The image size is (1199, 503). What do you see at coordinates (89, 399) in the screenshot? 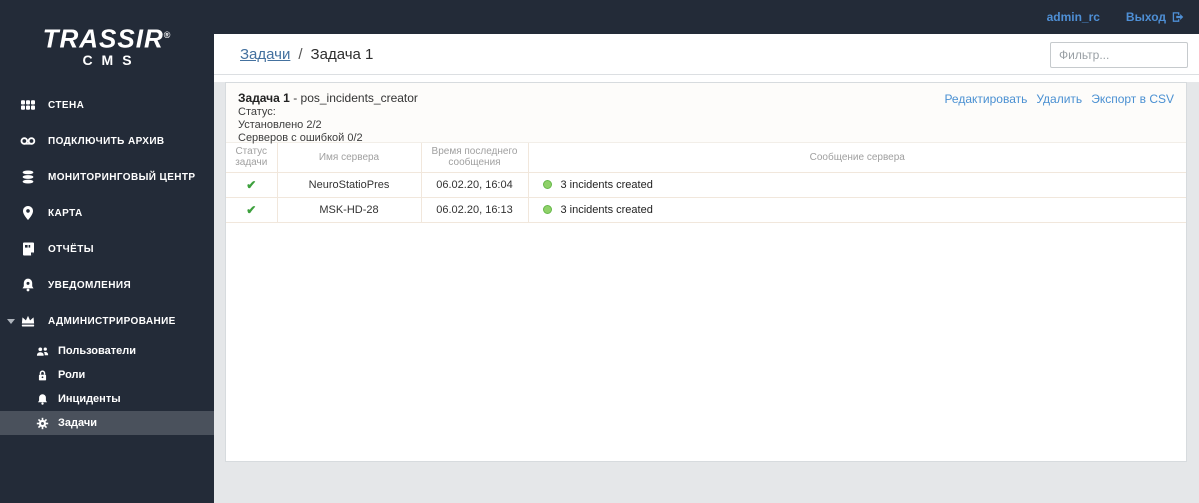
I see `sidebar-subitem-label: Инциденты` at bounding box center [89, 399].